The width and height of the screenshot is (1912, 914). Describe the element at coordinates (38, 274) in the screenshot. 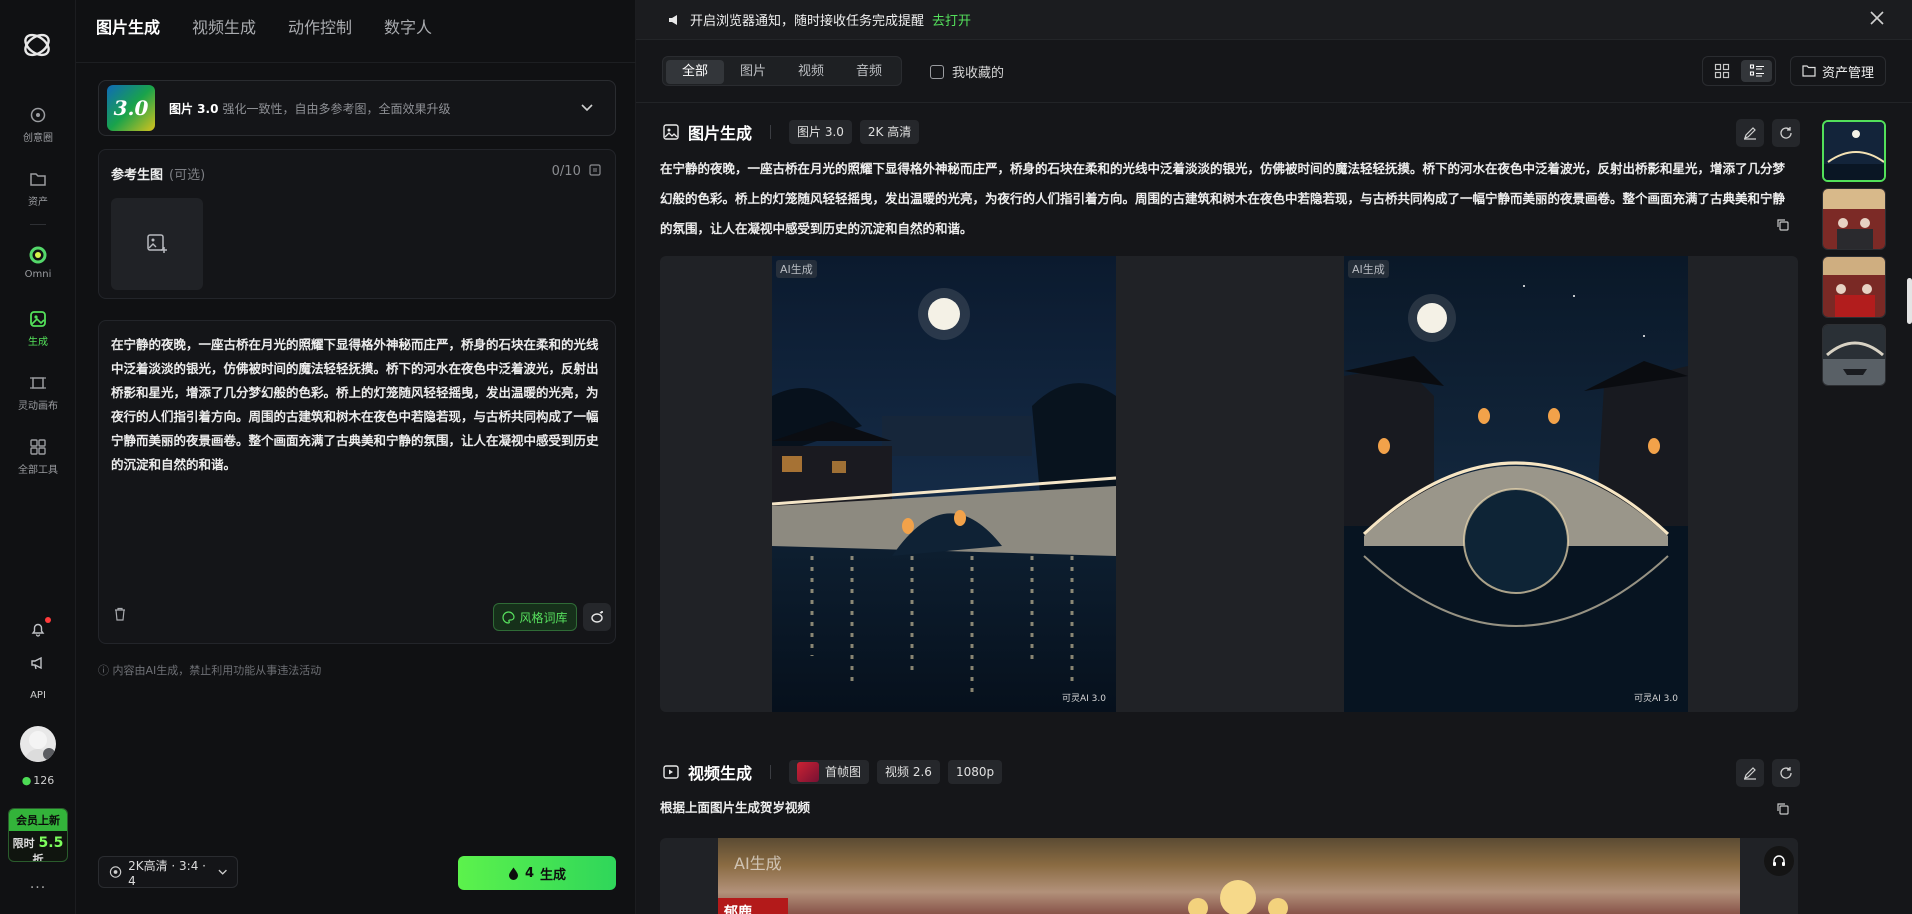

I see `rail-label-omni: Omni` at that location.